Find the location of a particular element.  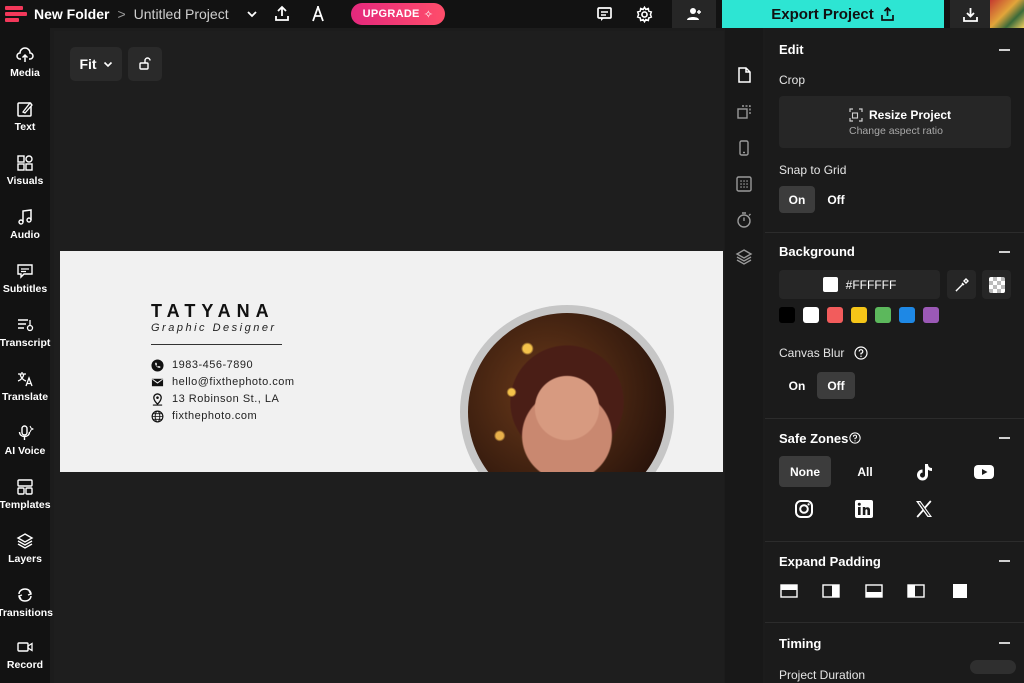

share-upload-icon is located at coordinates (282, 14).